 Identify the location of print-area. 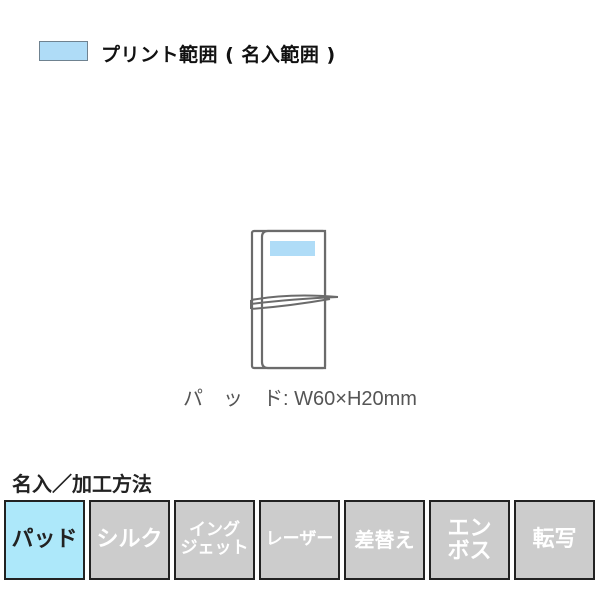
(292, 248).